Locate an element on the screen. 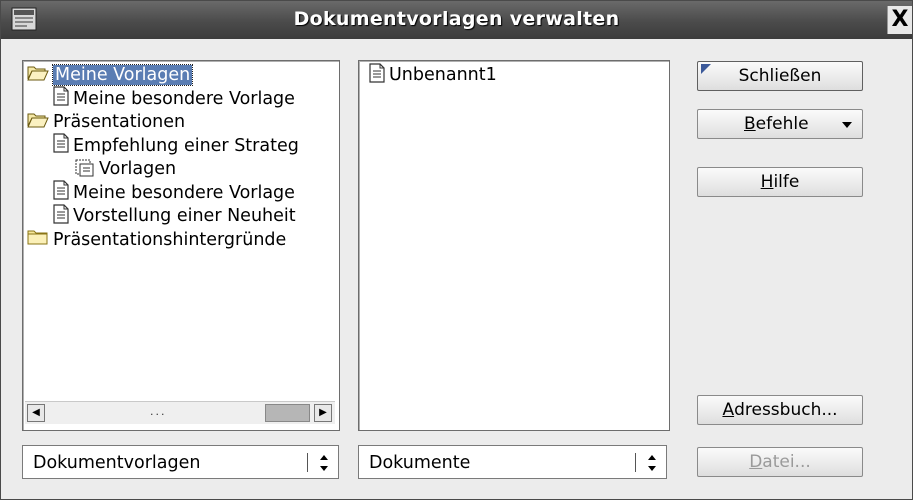 The height and width of the screenshot is (500, 913). tree-item: Empfehlung einer Strateg is located at coordinates (176, 145).